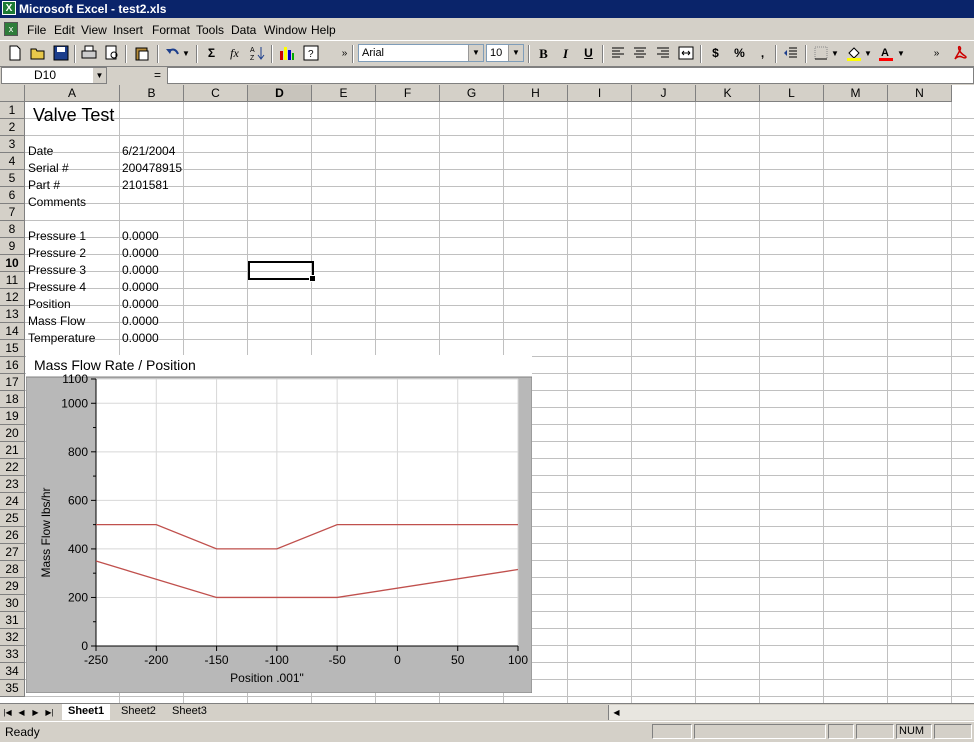  Describe the element at coordinates (856, 93) in the screenshot. I see `column-header-m: M` at that location.